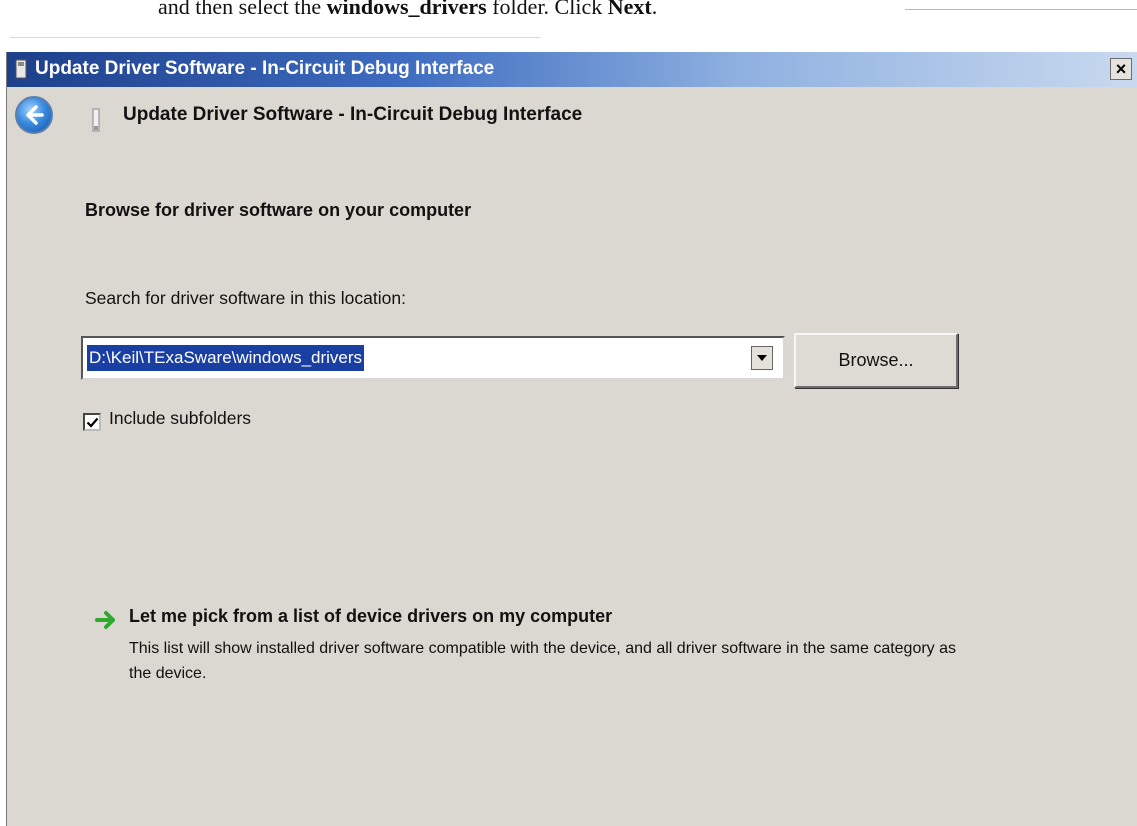 Image resolution: width=1137 pixels, height=826 pixels. I want to click on caption-middle: folder. Click, so click(547, 9).